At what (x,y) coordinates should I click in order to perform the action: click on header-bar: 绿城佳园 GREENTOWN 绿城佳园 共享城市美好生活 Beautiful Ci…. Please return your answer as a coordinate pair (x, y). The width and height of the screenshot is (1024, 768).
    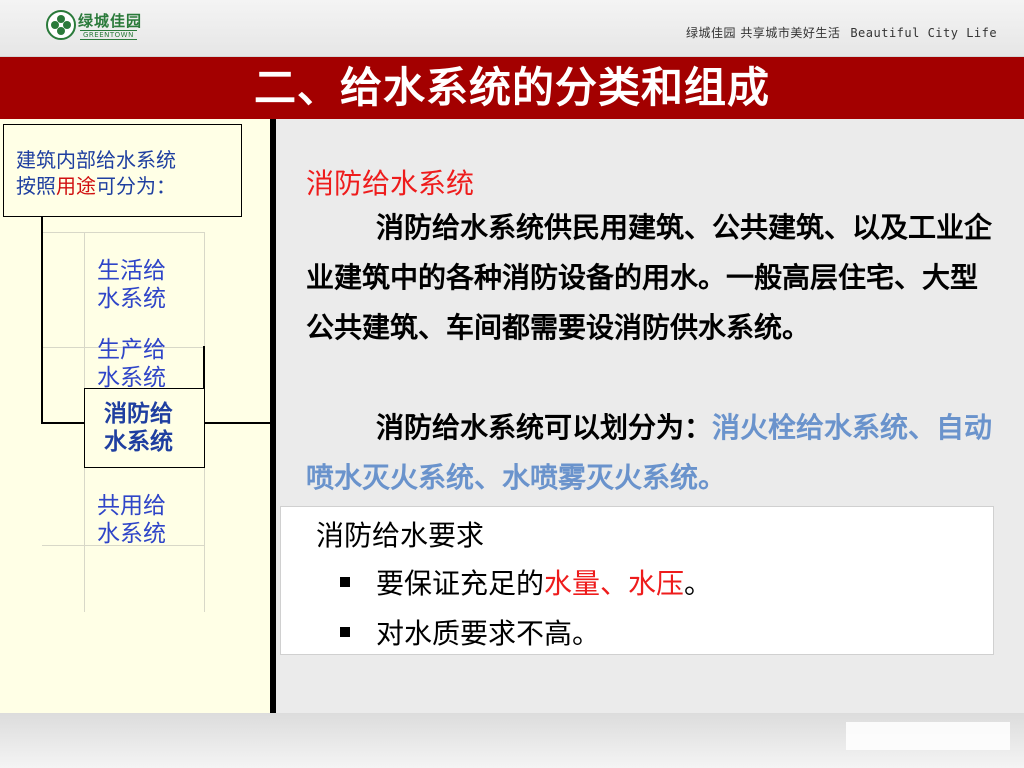
    Looking at the image, I should click on (512, 28).